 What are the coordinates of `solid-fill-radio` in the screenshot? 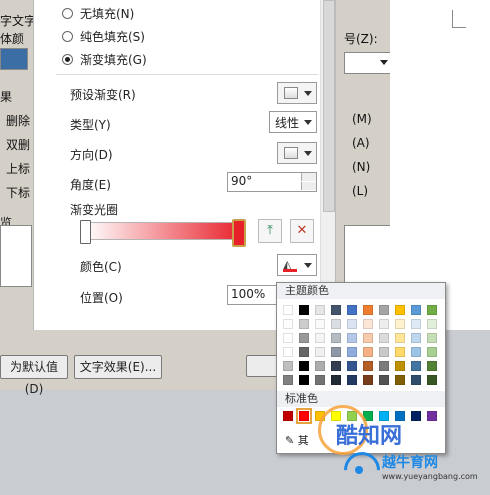 It's located at (67, 36).